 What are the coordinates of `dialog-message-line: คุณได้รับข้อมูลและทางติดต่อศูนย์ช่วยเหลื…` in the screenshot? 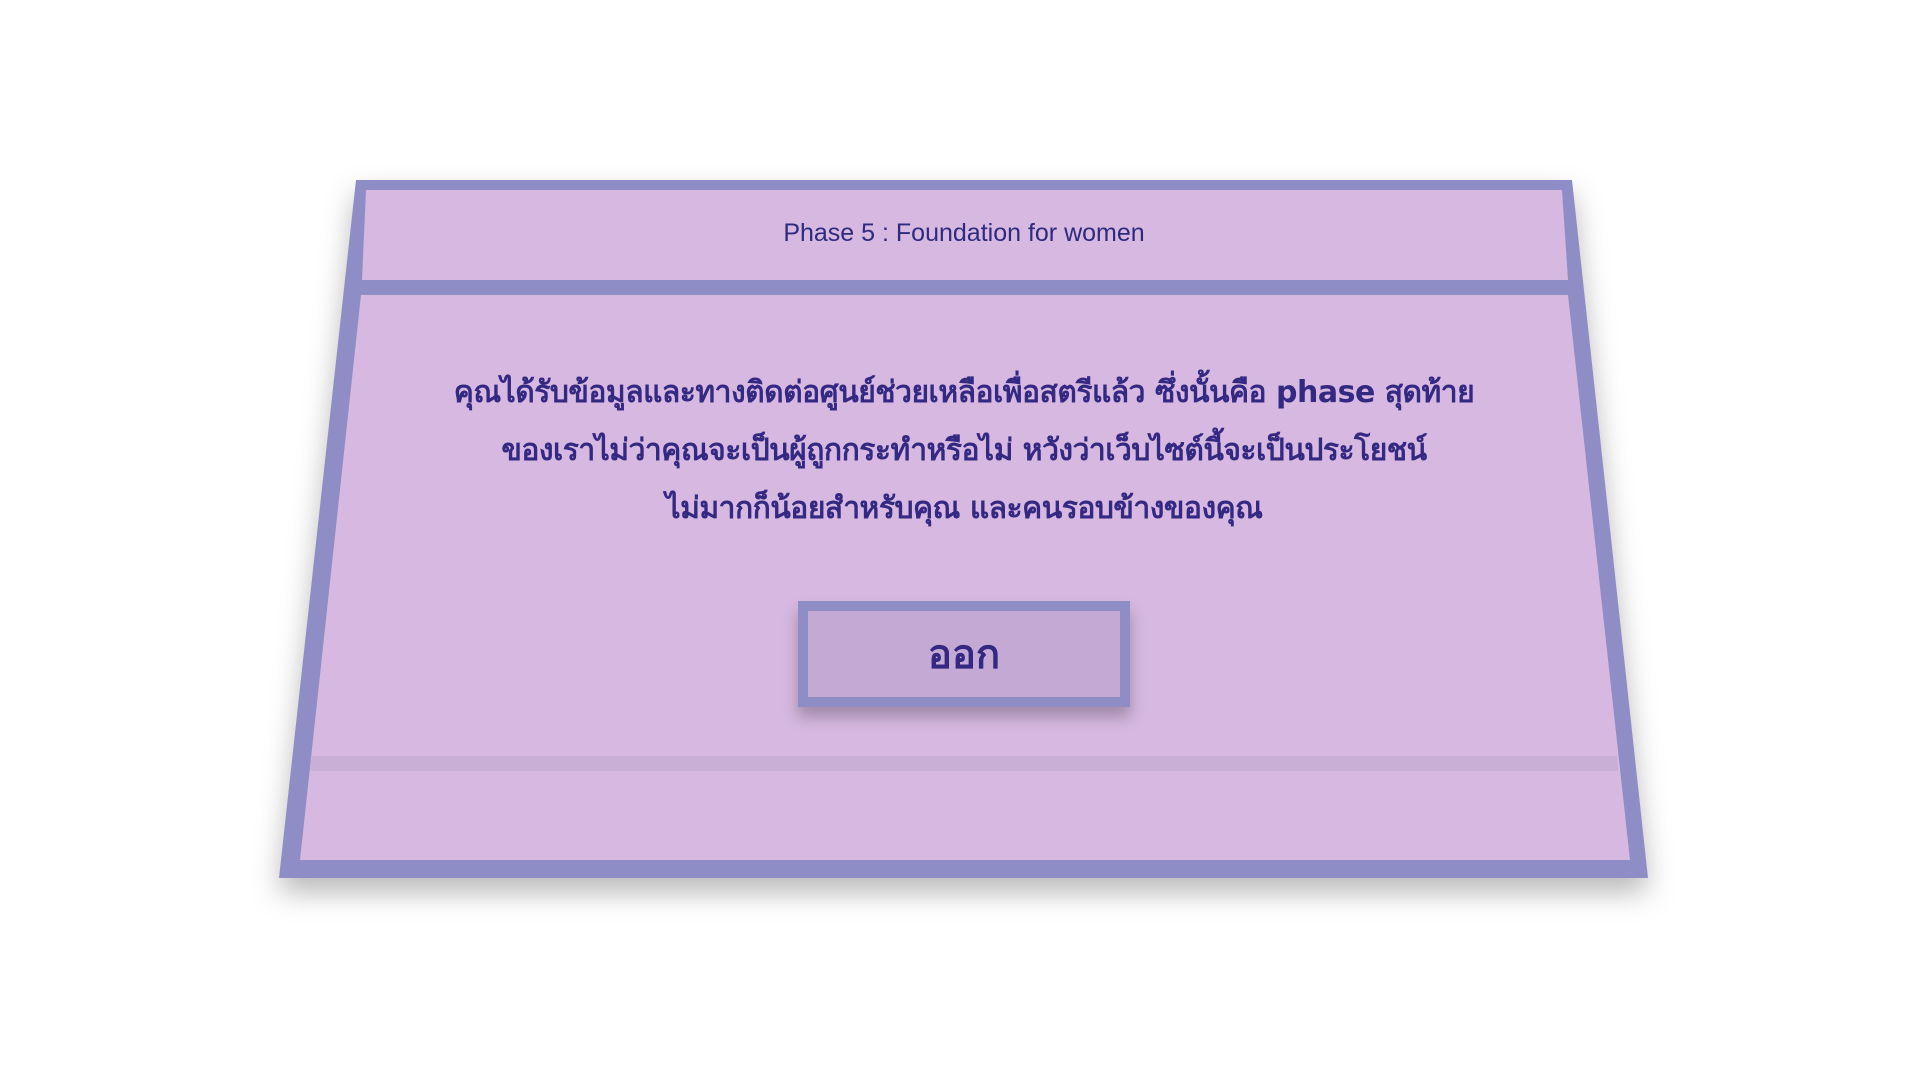 It's located at (964, 392).